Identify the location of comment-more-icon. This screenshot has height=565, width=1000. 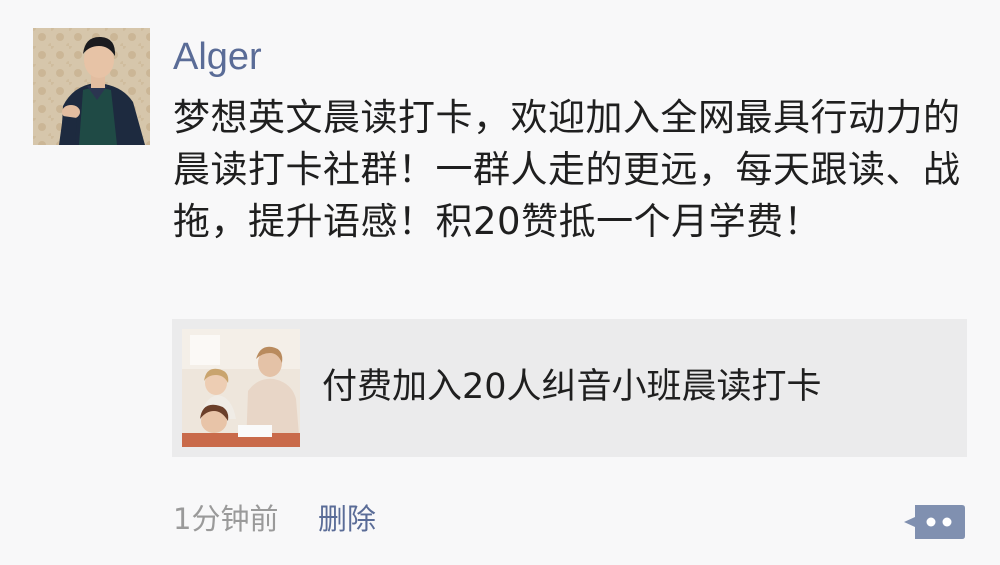
(934, 522).